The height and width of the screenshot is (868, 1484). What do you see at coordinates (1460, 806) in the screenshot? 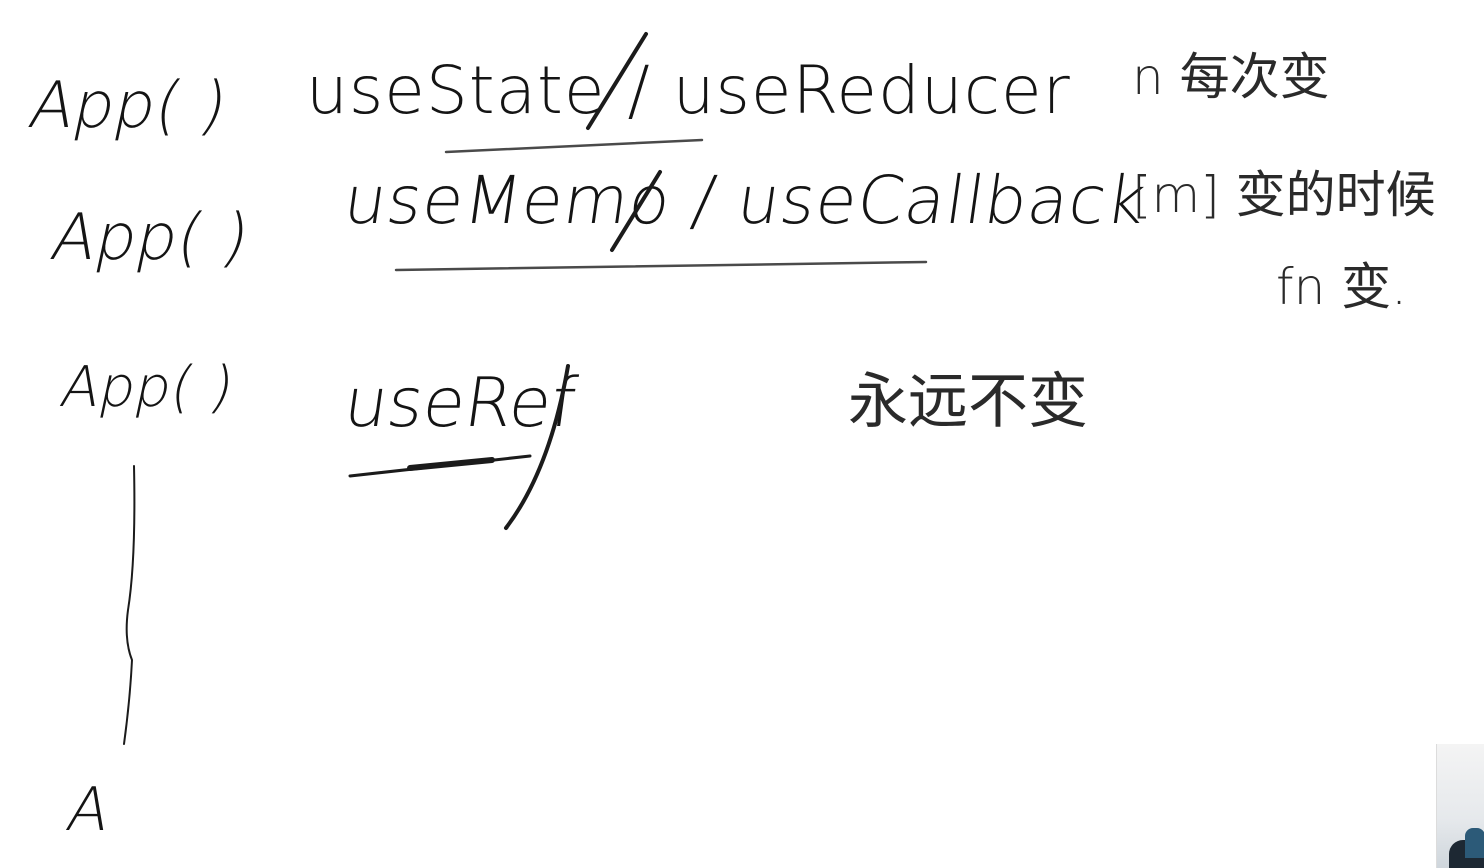
I see `webcam-thumbnail` at bounding box center [1460, 806].